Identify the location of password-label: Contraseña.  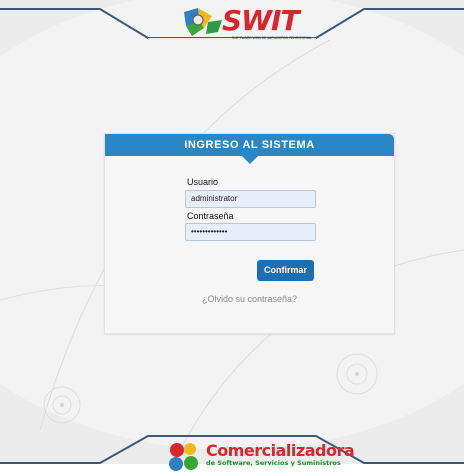
(210, 216).